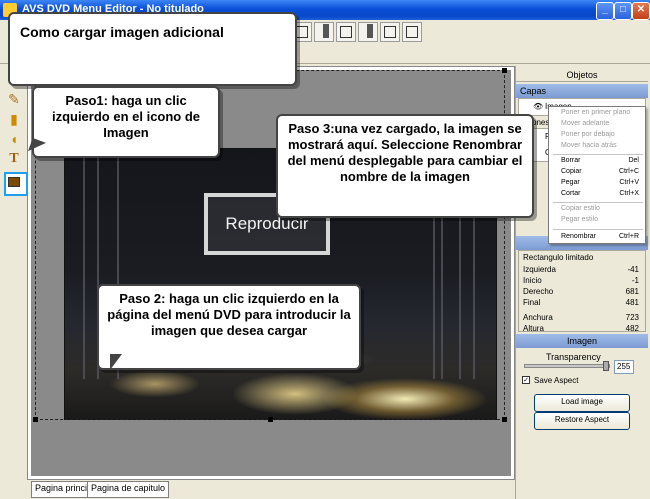  What do you see at coordinates (573, 357) in the screenshot?
I see `transparency-label: Transparency` at bounding box center [573, 357].